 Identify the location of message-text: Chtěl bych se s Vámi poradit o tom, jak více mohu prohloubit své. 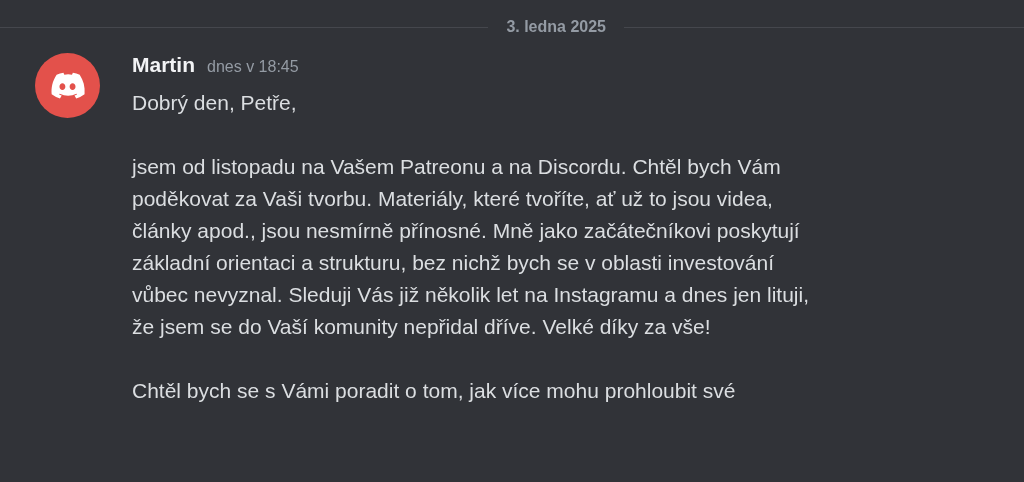
(434, 391).